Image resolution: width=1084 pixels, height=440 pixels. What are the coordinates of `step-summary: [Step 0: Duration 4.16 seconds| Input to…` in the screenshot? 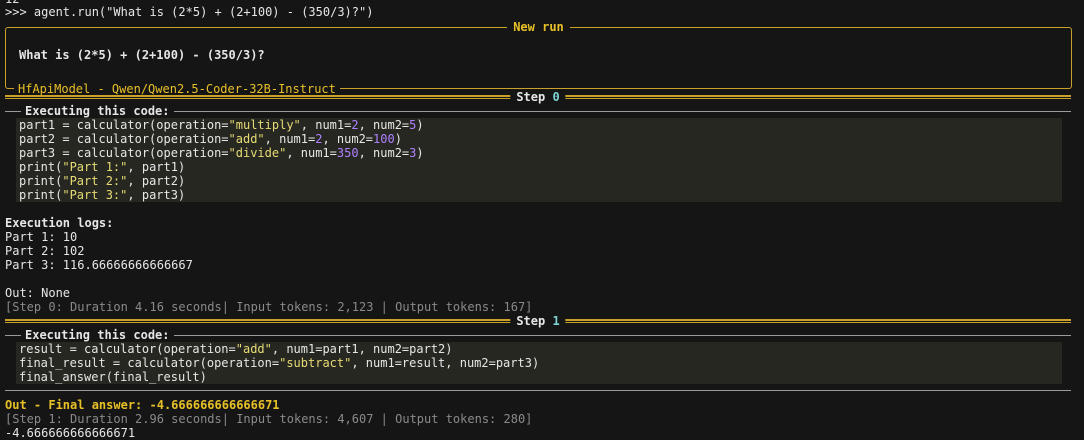 It's located at (269, 307).